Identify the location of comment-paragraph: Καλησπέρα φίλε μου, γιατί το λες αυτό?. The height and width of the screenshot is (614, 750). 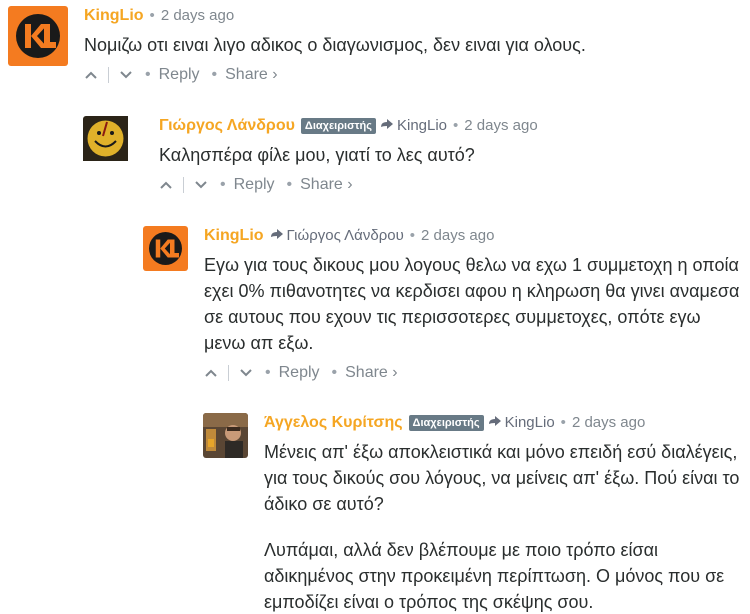
(317, 155).